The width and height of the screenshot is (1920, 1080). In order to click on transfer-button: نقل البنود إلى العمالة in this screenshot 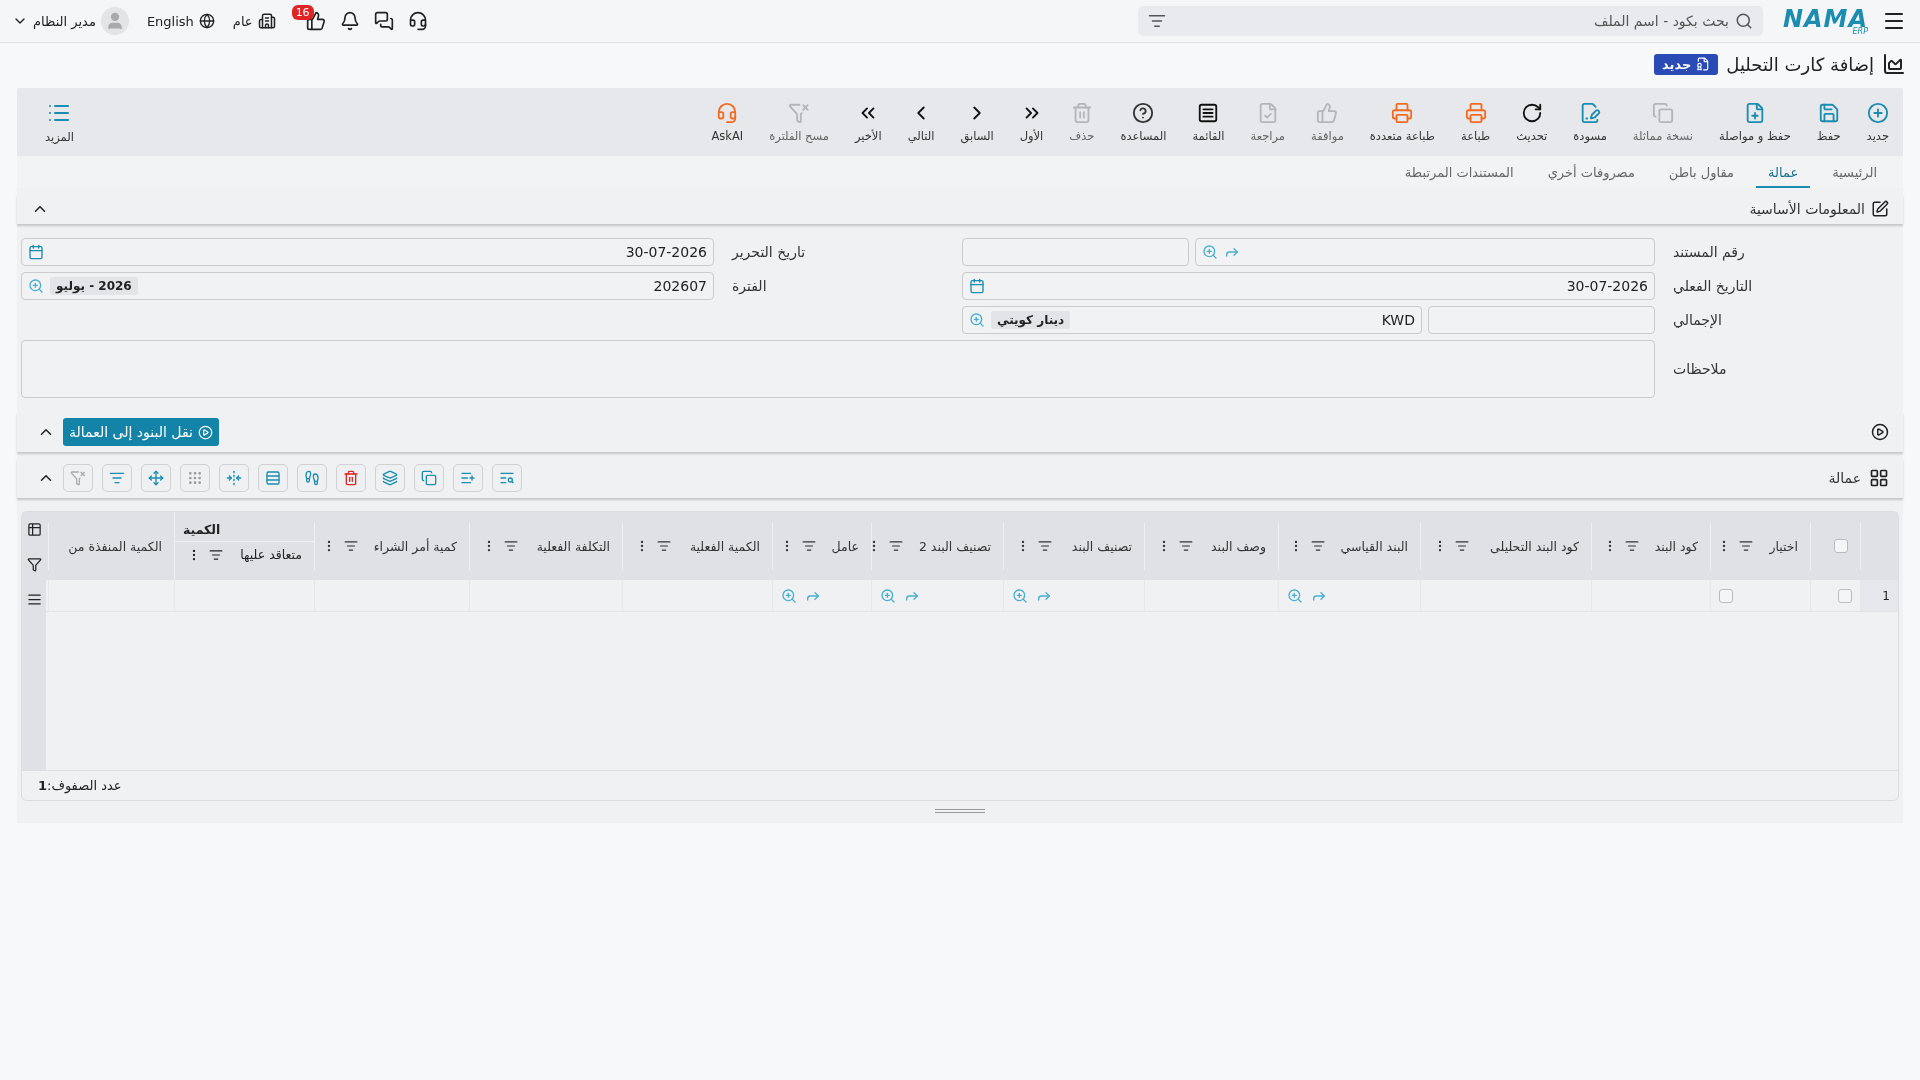, I will do `click(141, 432)`.